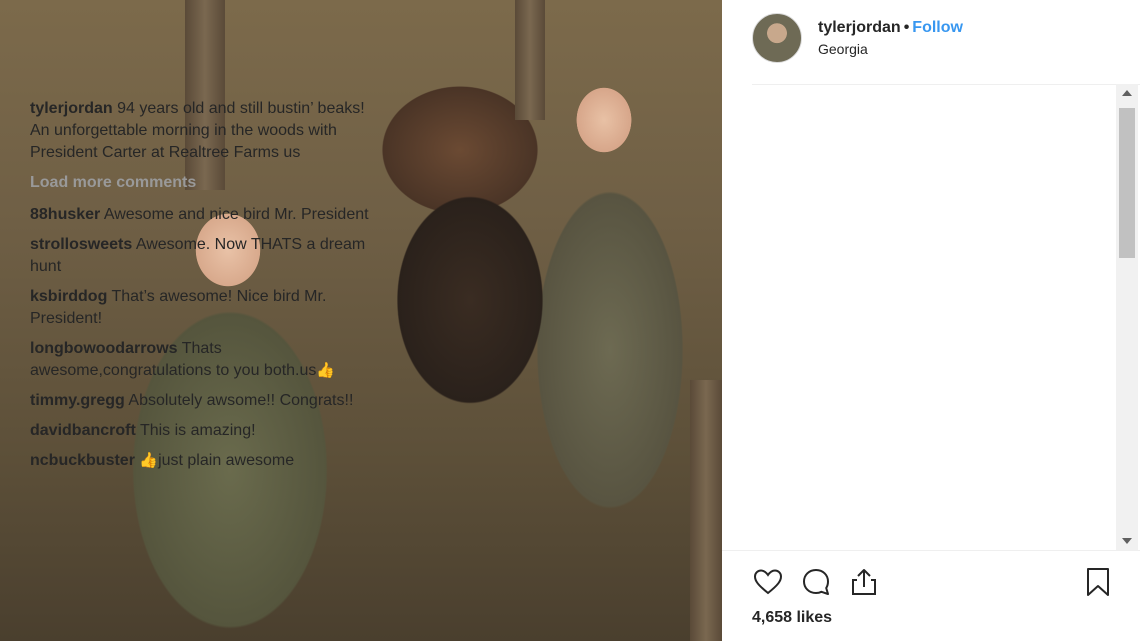  Describe the element at coordinates (1127, 93) in the screenshot. I see `scroll-up-arrow-icon` at that location.